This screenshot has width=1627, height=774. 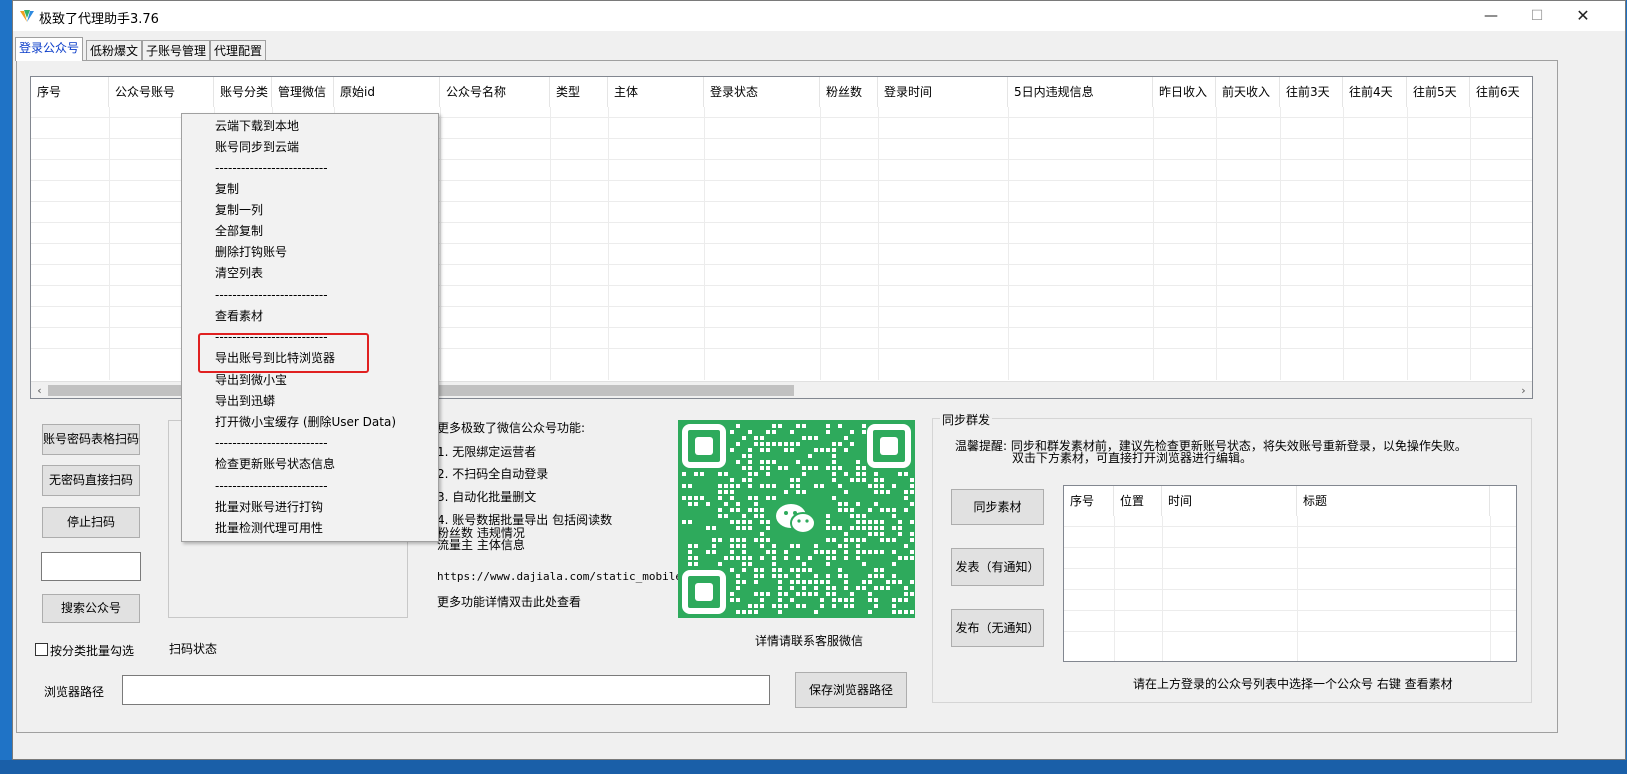 What do you see at coordinates (762, 92) in the screenshot?
I see `column-header: 登录状态` at bounding box center [762, 92].